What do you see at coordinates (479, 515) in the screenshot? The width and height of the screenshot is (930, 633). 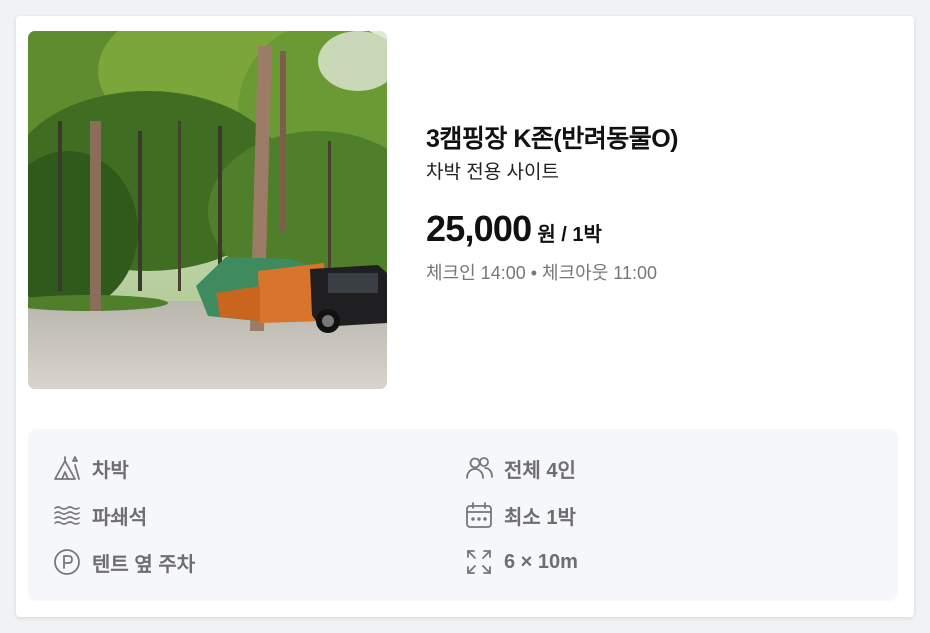 I see `calendar-icon` at bounding box center [479, 515].